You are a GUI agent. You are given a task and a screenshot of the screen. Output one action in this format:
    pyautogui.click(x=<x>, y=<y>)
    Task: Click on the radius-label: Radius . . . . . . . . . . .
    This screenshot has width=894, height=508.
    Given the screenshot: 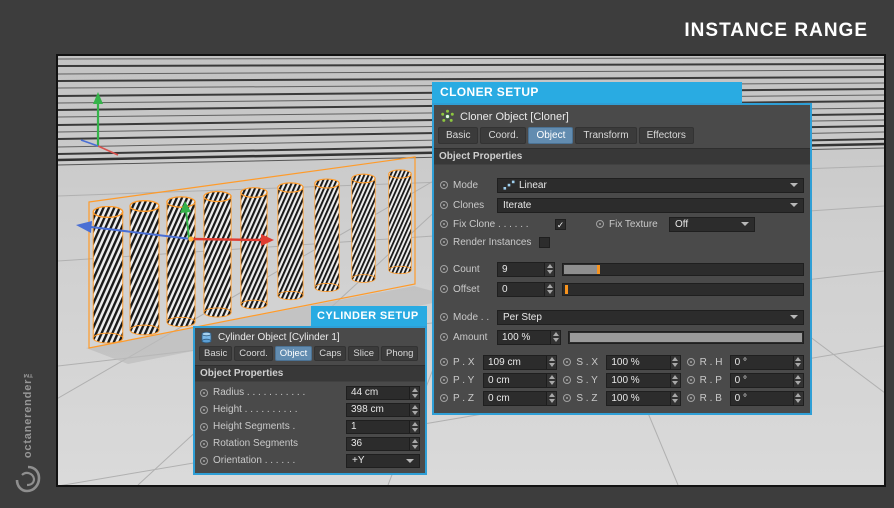 What is the action you would take?
    pyautogui.click(x=259, y=392)
    